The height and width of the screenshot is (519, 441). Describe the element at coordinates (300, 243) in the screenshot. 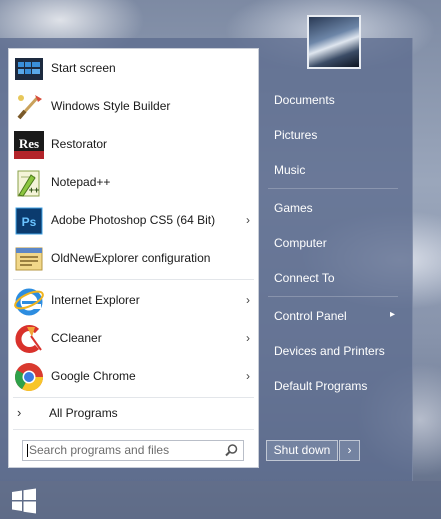

I see `link-computer: Computer` at that location.